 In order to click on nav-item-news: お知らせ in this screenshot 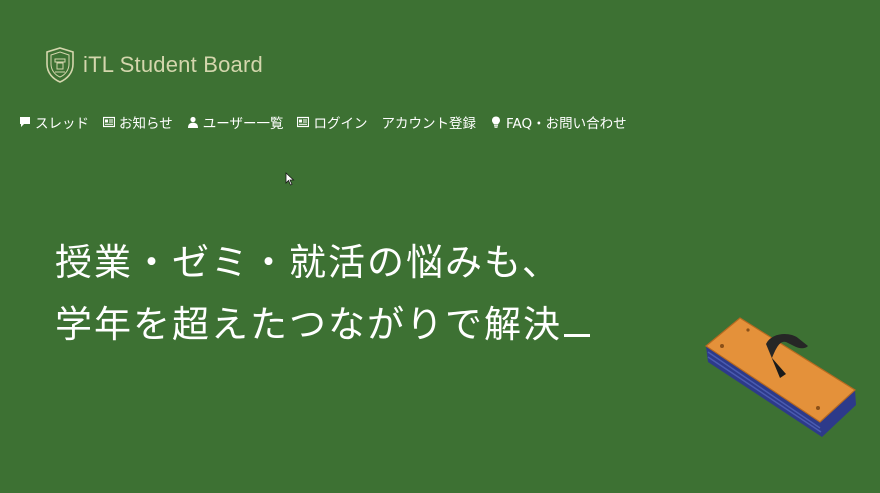, I will do `click(138, 122)`.